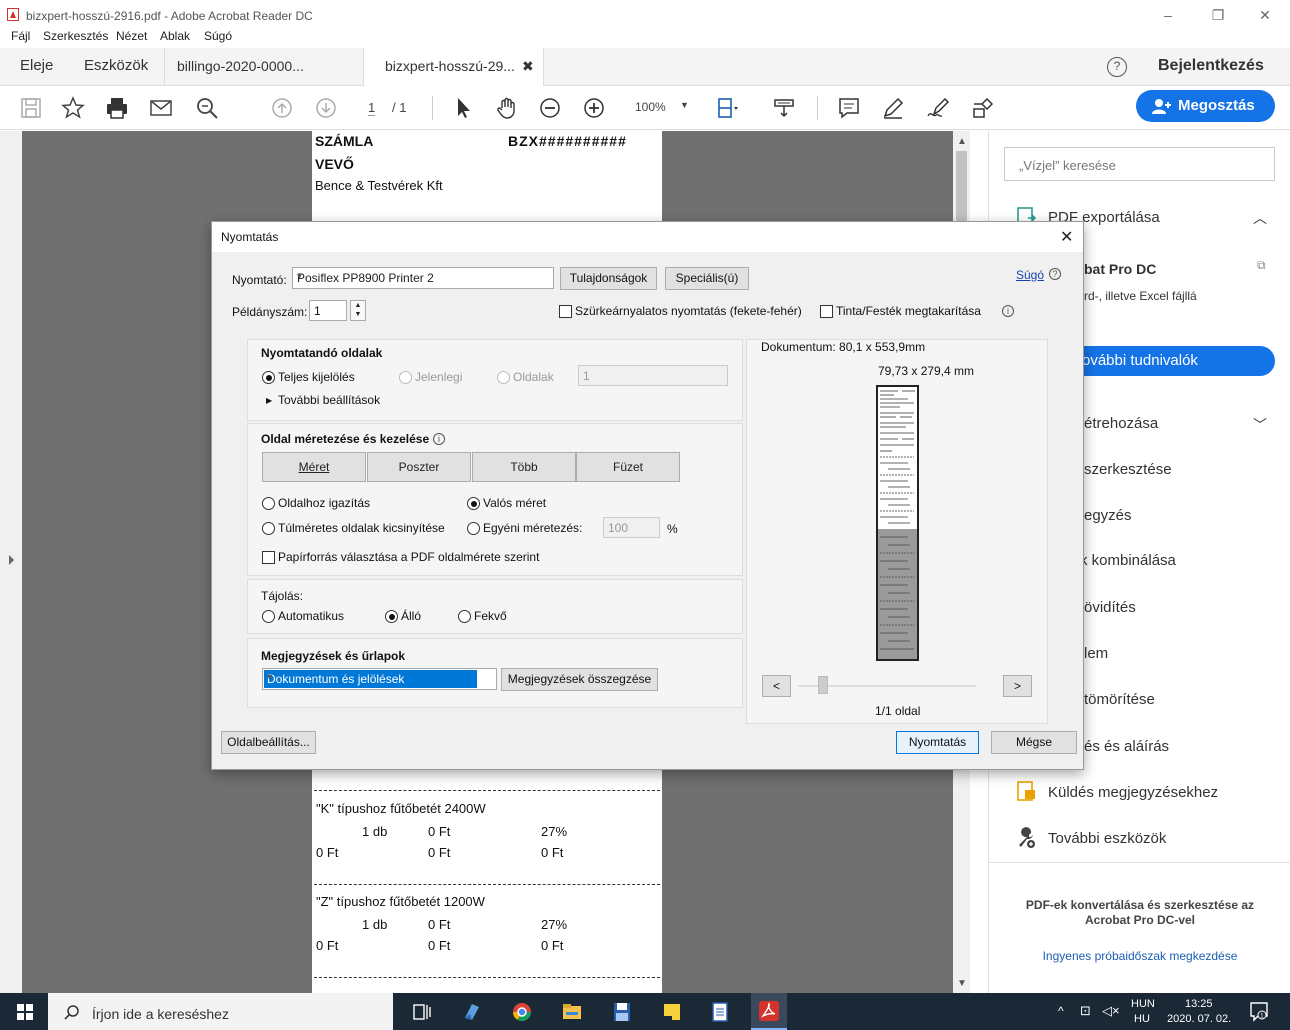 The image size is (1290, 1030). Describe the element at coordinates (73, 108) in the screenshot. I see `bookmark-star-icon` at that location.